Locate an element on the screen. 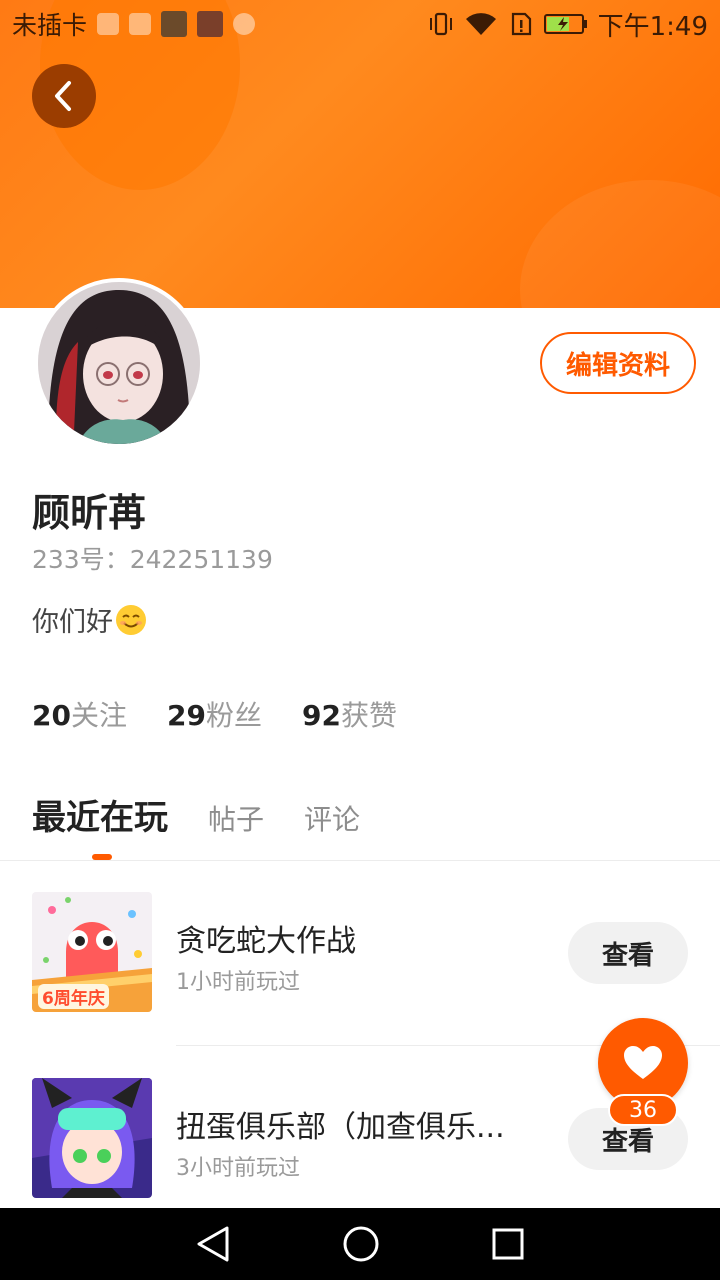 The image size is (720, 1280). stat-label: 获赞 is located at coordinates (368, 715).